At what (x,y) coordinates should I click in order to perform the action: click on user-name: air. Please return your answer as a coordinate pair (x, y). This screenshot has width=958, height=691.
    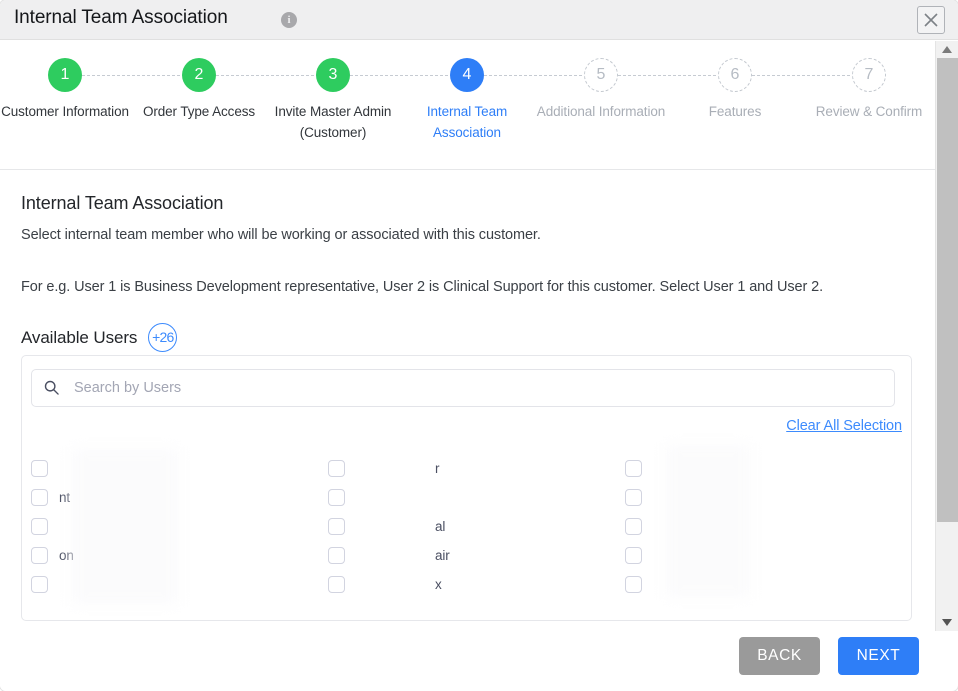
    Looking at the image, I should click on (442, 555).